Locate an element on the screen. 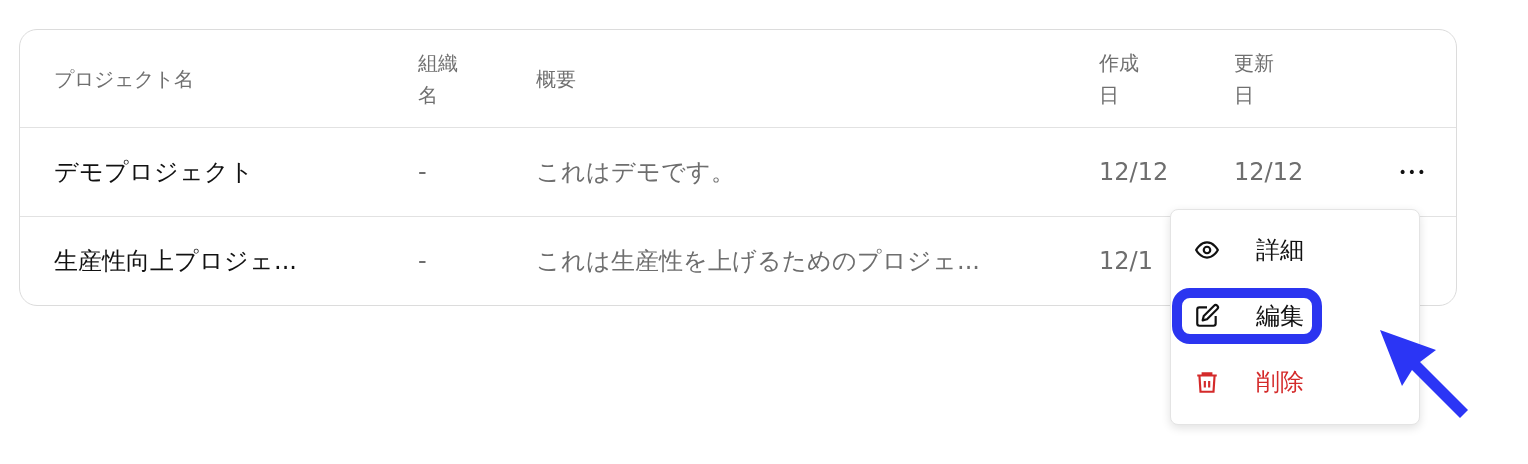 The width and height of the screenshot is (1528, 464). more-button: ••• is located at coordinates (1412, 172).